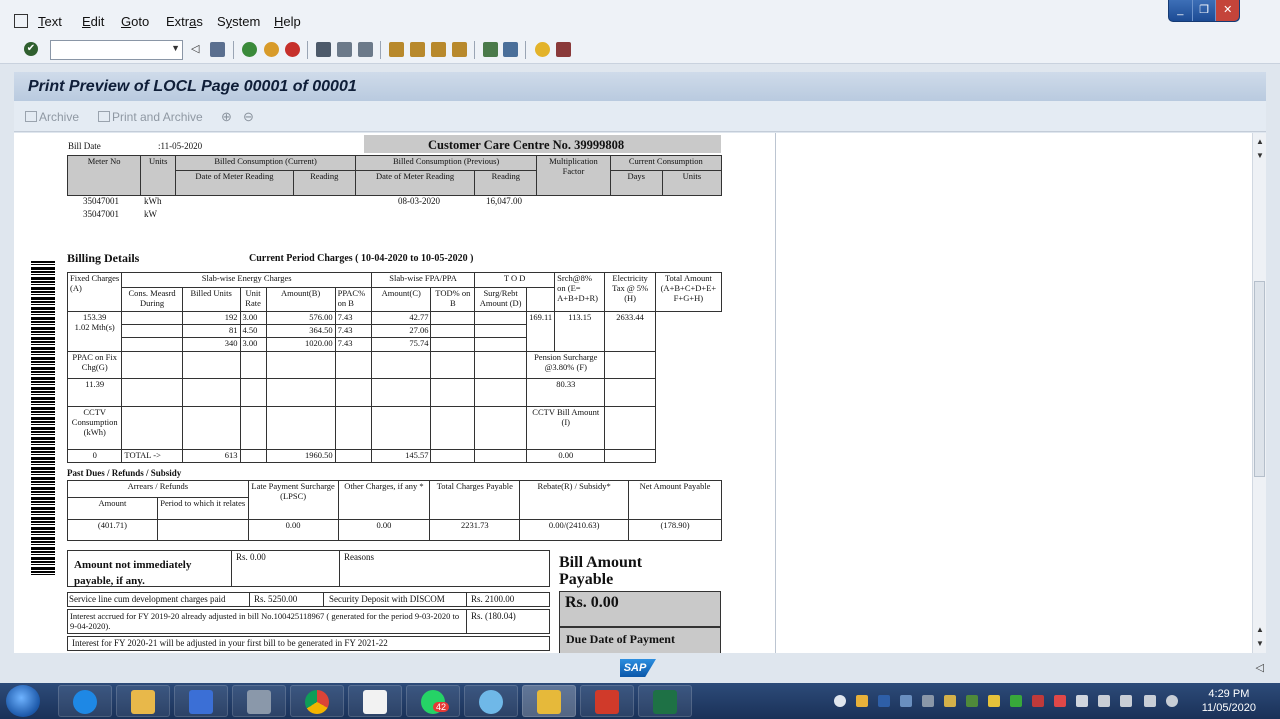 This screenshot has height=719, width=1280. Describe the element at coordinates (21, 21) in the screenshot. I see `app-menu-icon` at that location.